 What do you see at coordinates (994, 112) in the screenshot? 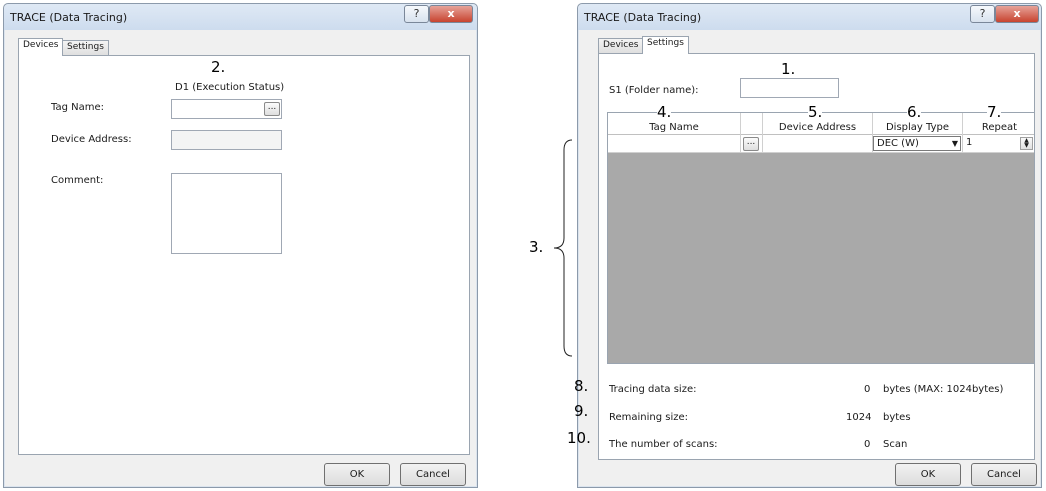
I see `callout-7: 7.` at bounding box center [994, 112].